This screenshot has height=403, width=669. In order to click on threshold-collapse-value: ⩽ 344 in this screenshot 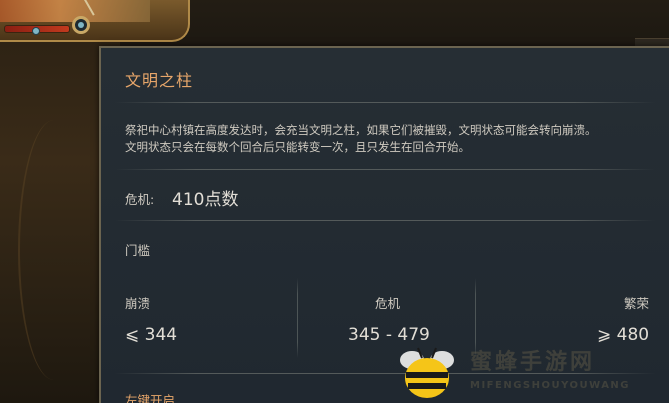, I will do `click(151, 335)`.